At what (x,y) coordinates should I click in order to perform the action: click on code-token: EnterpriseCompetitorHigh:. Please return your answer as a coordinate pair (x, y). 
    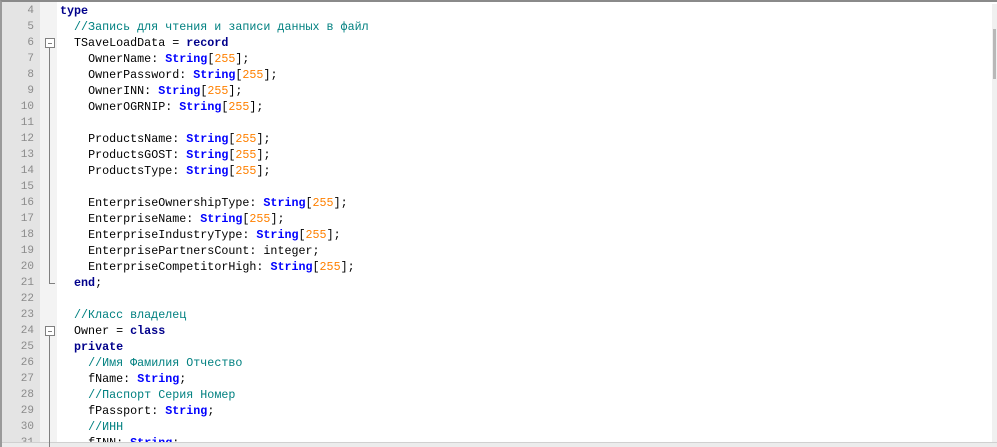
    Looking at the image, I should click on (179, 267).